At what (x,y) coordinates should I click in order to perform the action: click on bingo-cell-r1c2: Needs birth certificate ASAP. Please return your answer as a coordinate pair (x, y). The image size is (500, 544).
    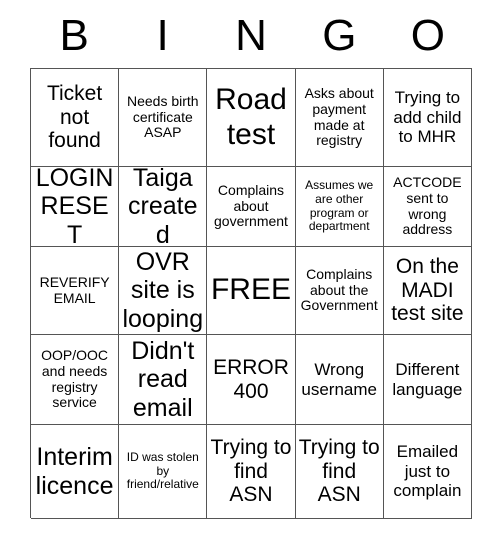
    Looking at the image, I should click on (163, 118).